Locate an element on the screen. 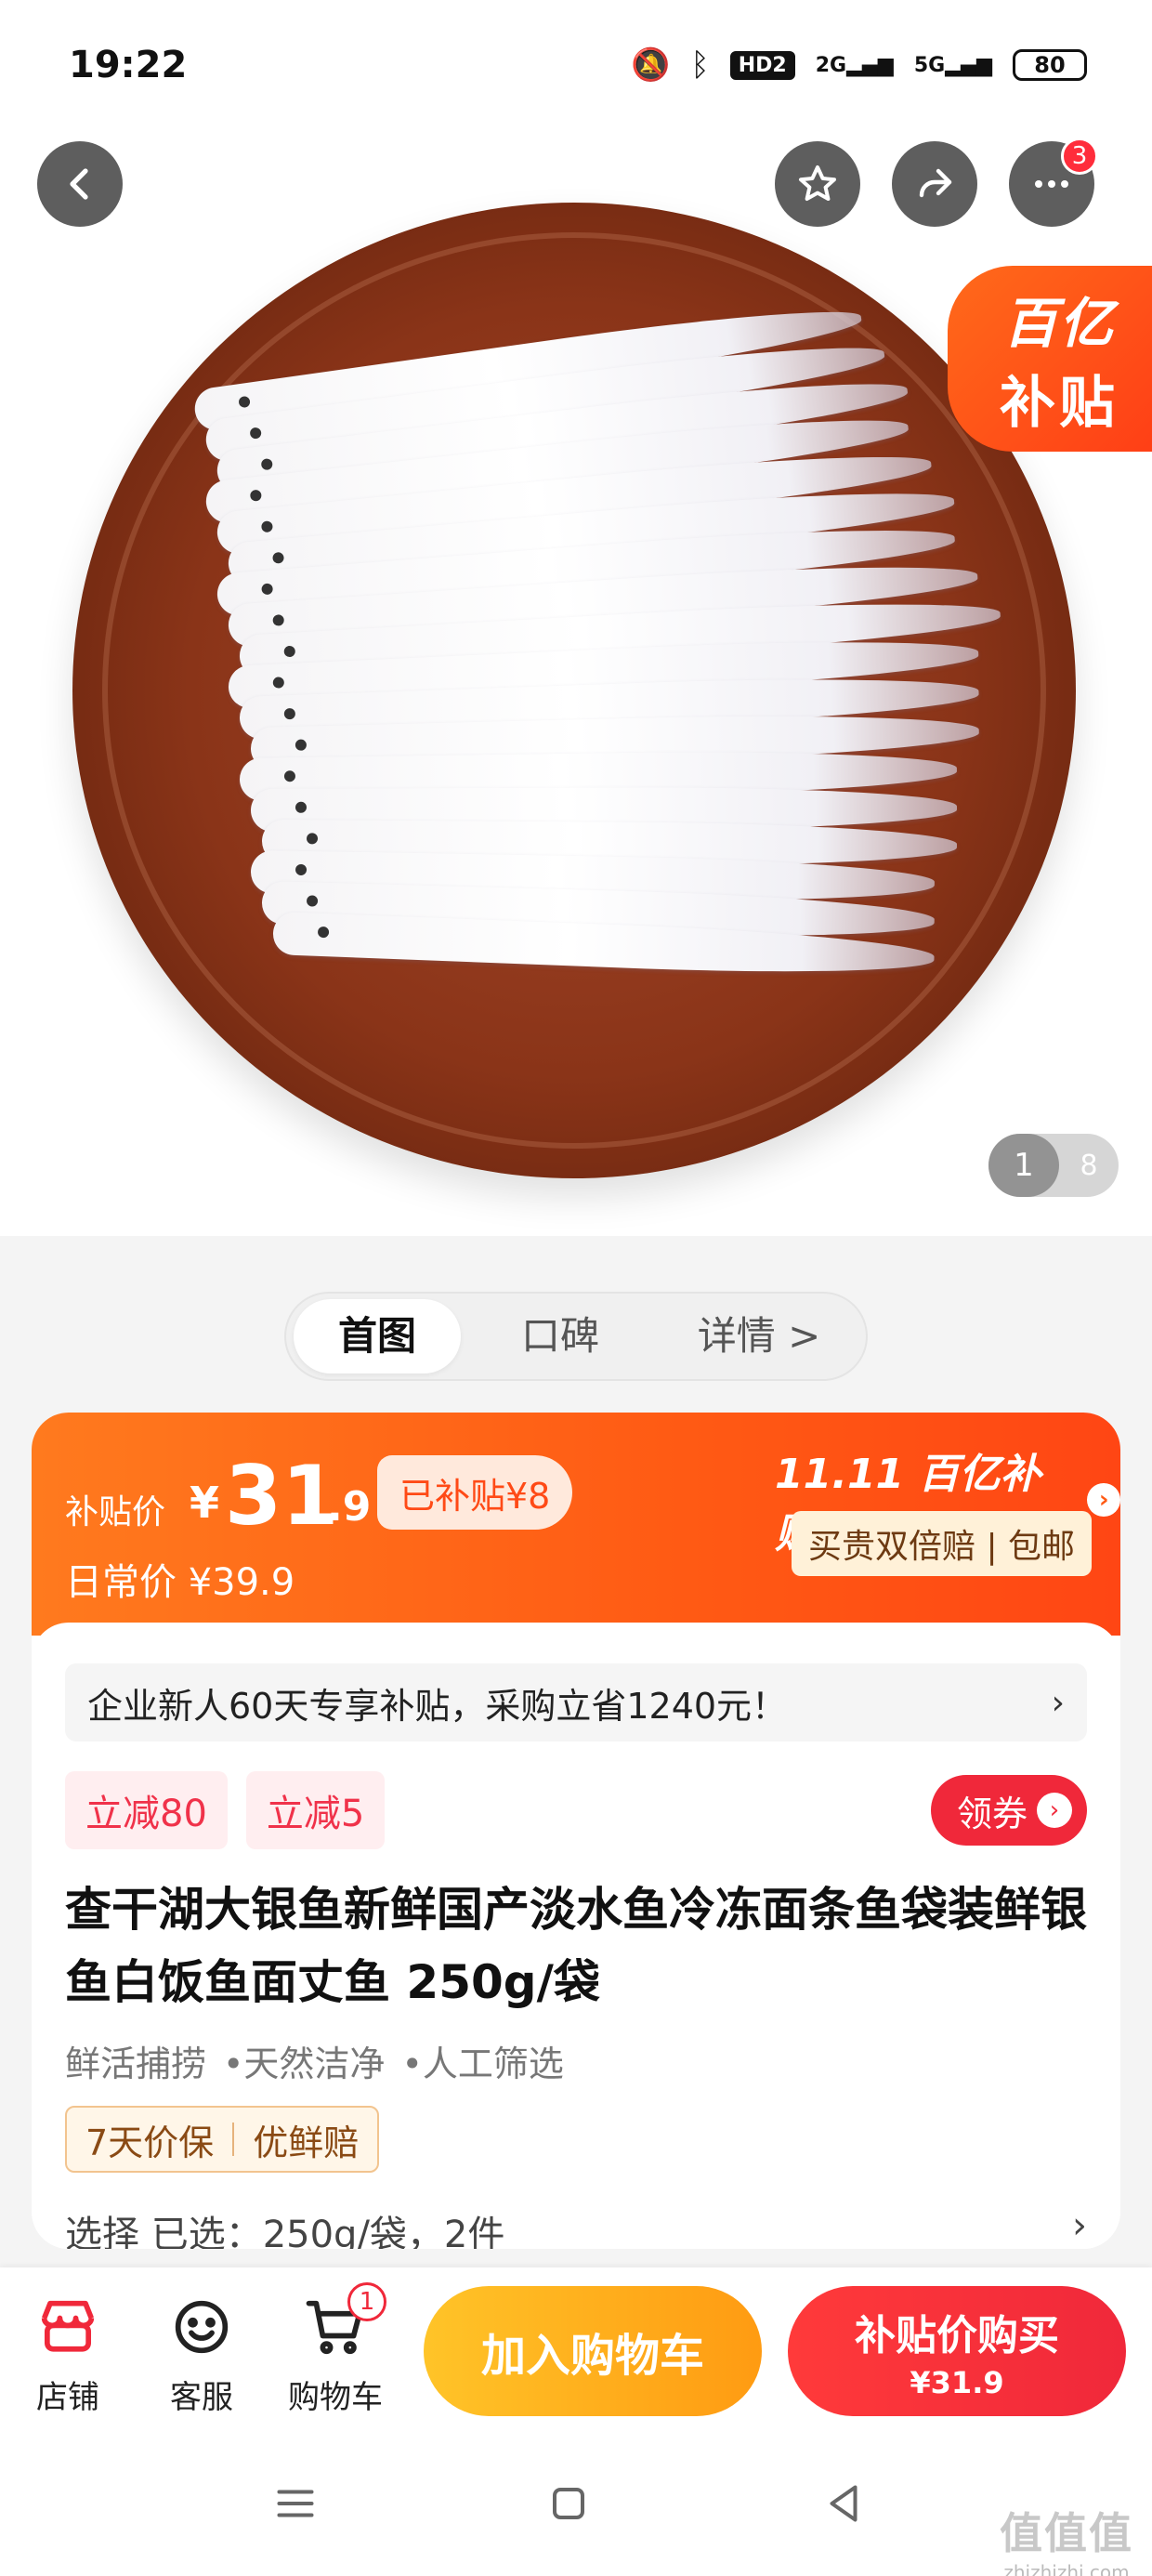 This screenshot has width=1152, height=2576. tab-main-image: 首图 is located at coordinates (377, 1336).